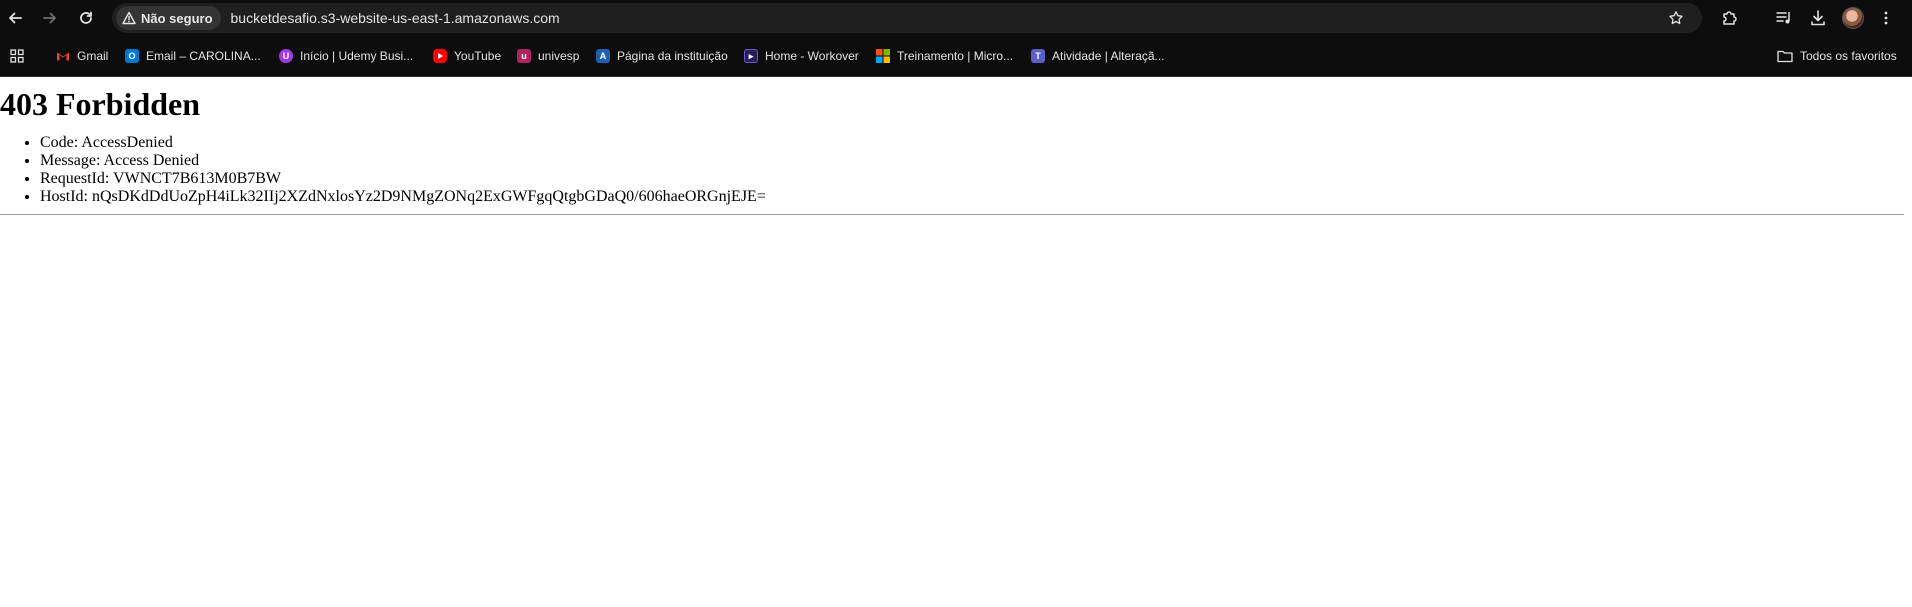 The image size is (1912, 607). I want to click on error-code: Code: AccessDenied, so click(976, 143).